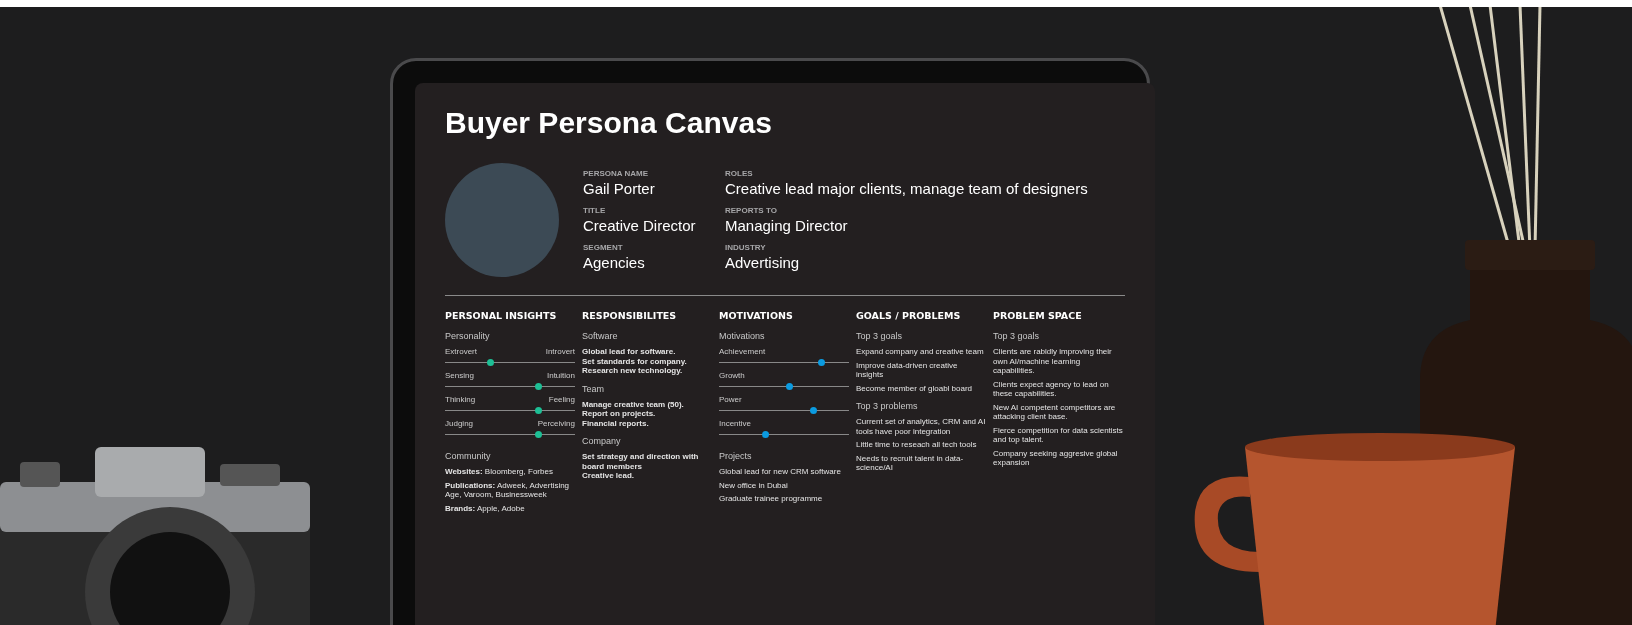 Image resolution: width=1632 pixels, height=625 pixels. I want to click on field-label: PERSONA NAME, so click(616, 173).